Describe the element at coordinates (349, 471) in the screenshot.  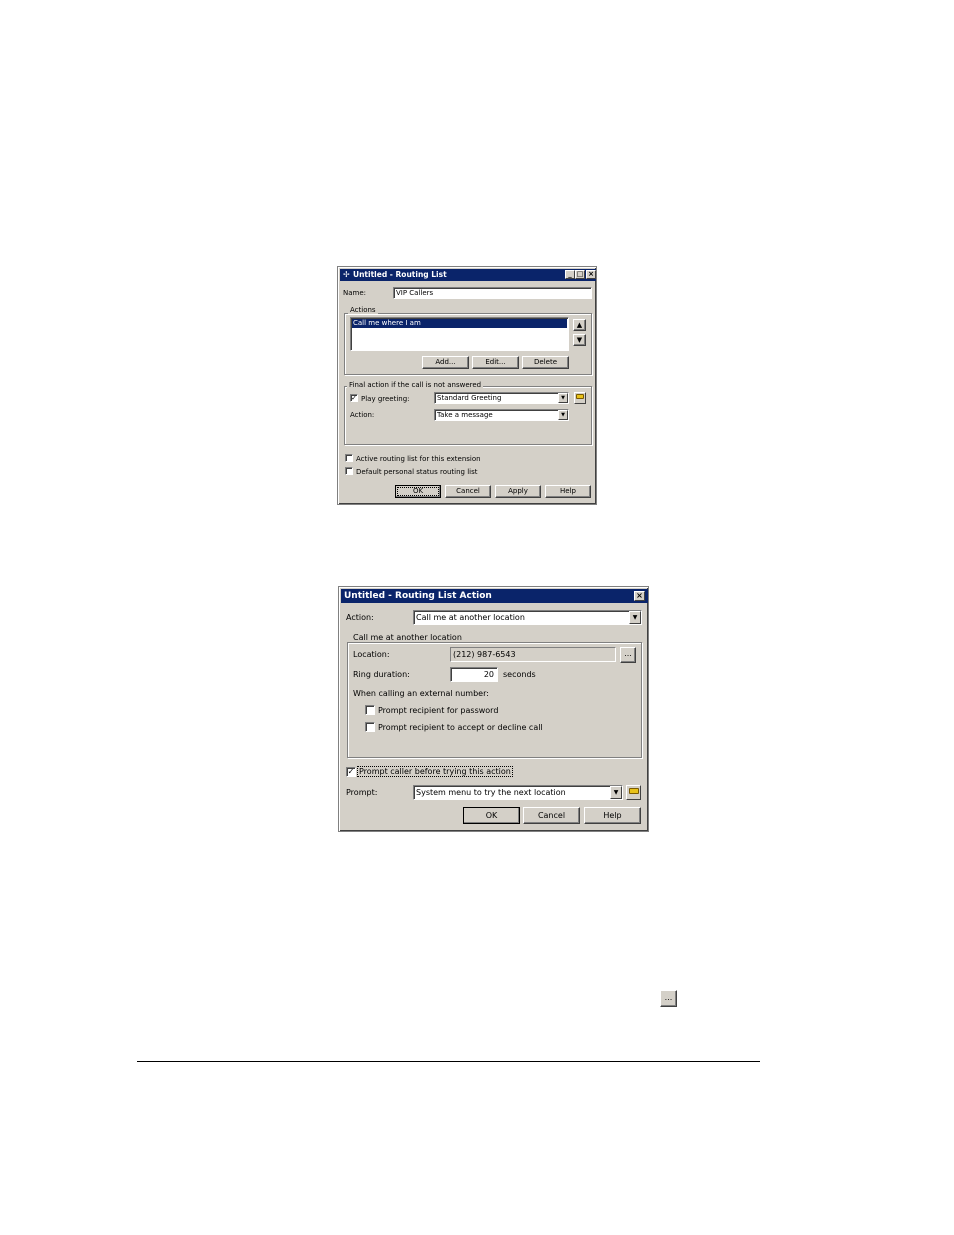
I see `default-status-checkbox` at that location.